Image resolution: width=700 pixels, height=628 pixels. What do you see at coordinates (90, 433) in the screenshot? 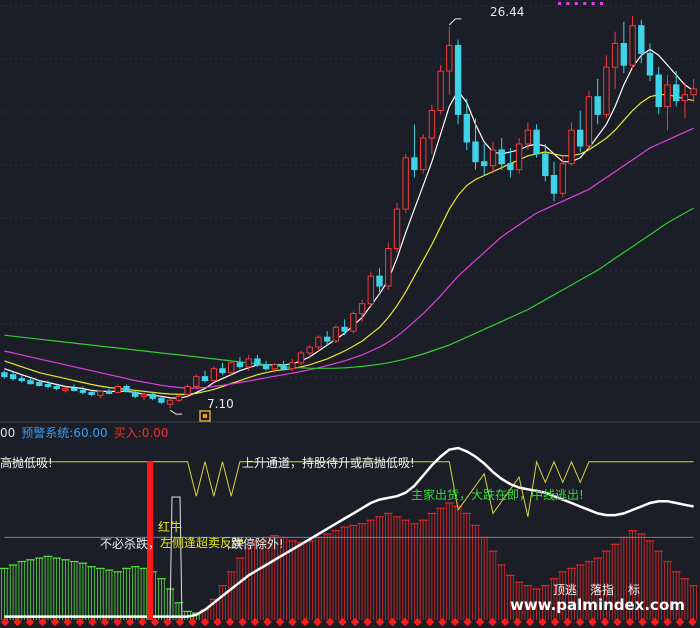
I see `warn-value: 60.00` at bounding box center [90, 433].